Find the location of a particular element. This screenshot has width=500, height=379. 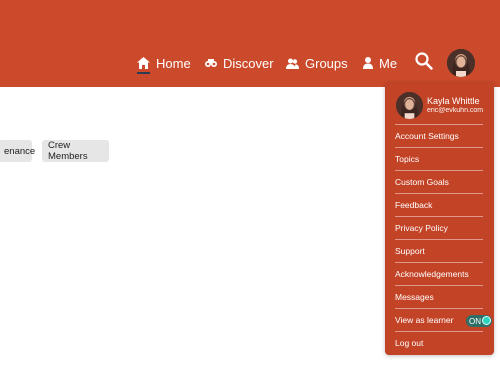

search-icon is located at coordinates (424, 63).